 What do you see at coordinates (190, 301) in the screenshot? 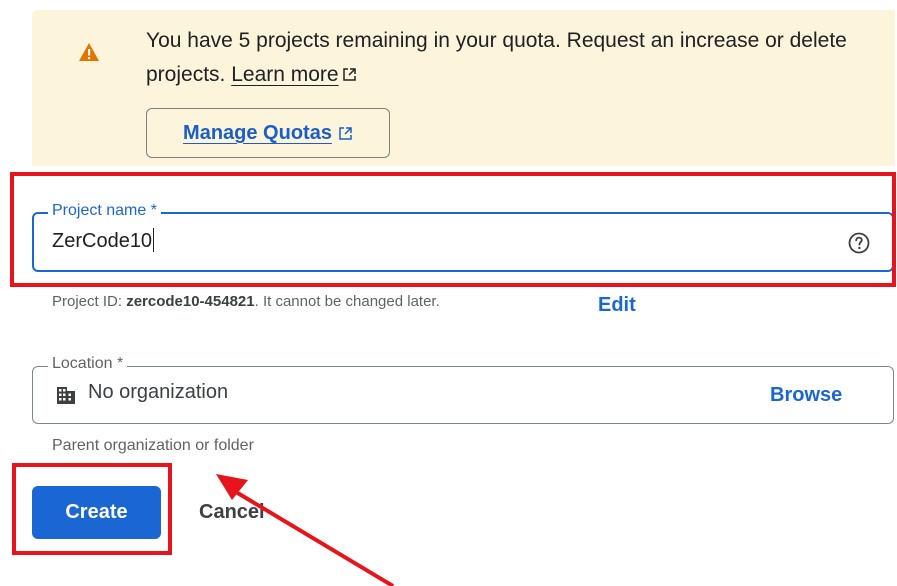
I see `project-id-value: zercode10-454821` at bounding box center [190, 301].